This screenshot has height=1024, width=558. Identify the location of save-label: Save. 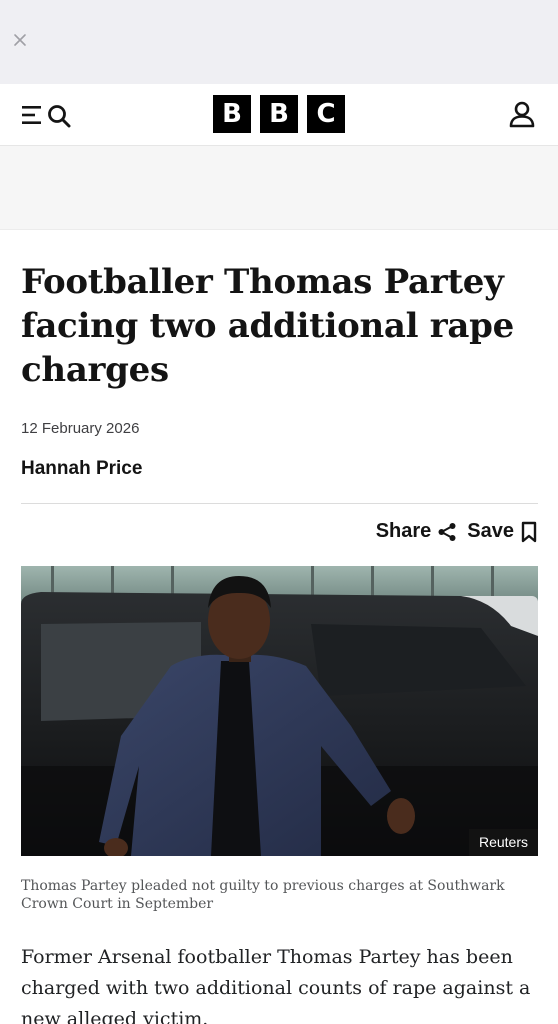
(490, 531).